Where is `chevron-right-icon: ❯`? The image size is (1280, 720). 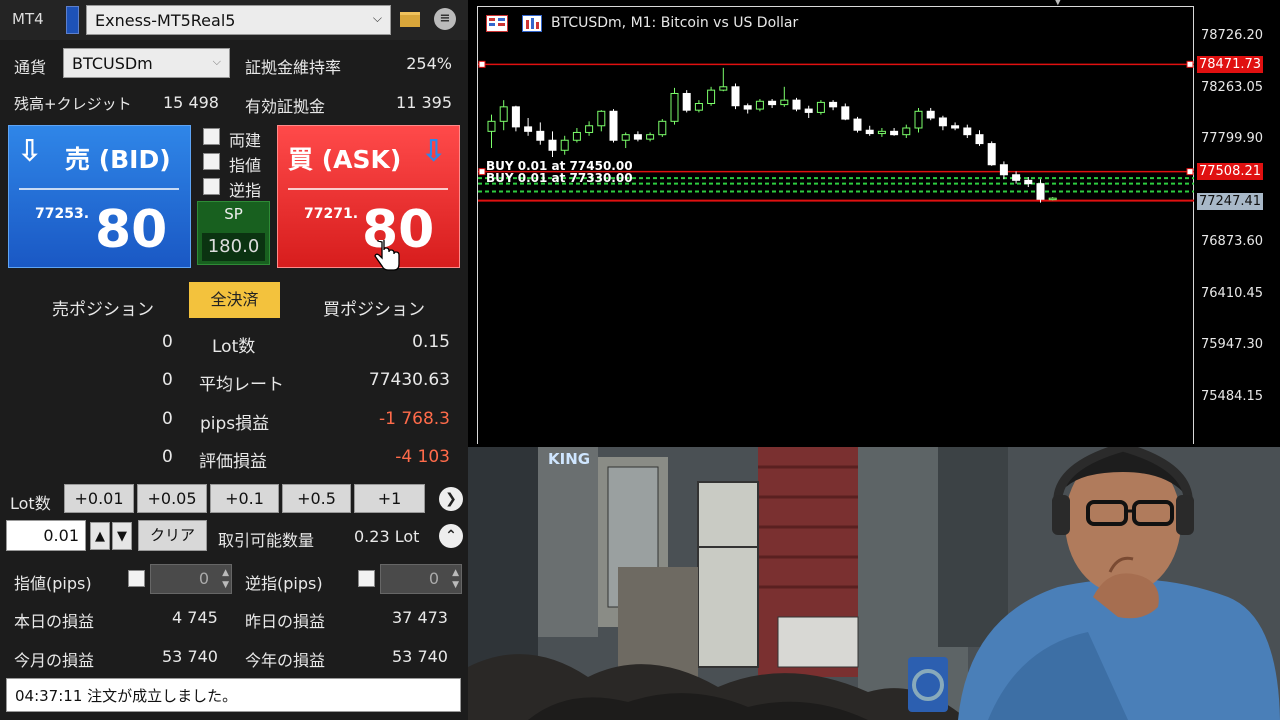 chevron-right-icon: ❯ is located at coordinates (451, 499).